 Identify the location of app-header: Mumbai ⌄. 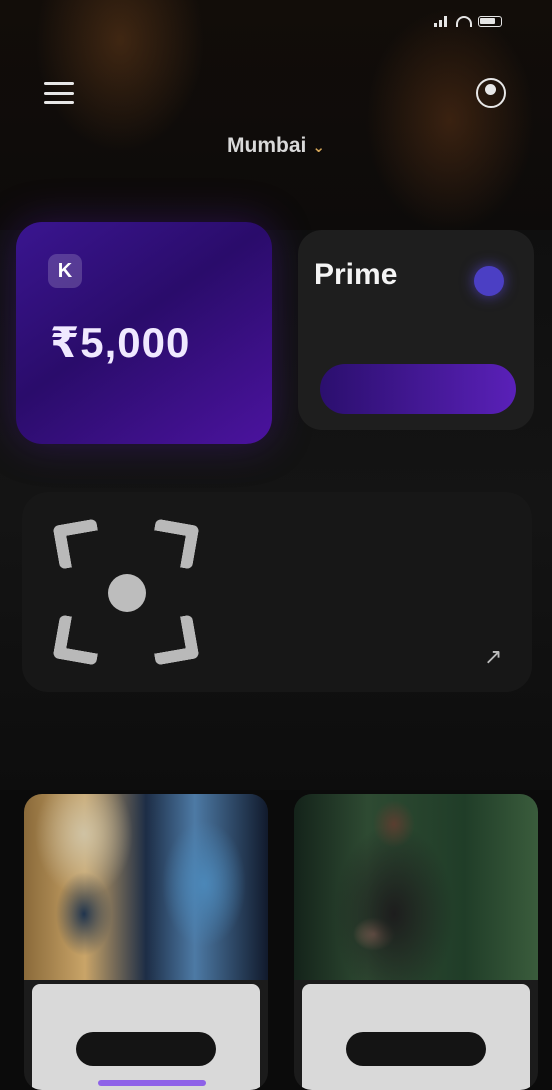
(276, 115).